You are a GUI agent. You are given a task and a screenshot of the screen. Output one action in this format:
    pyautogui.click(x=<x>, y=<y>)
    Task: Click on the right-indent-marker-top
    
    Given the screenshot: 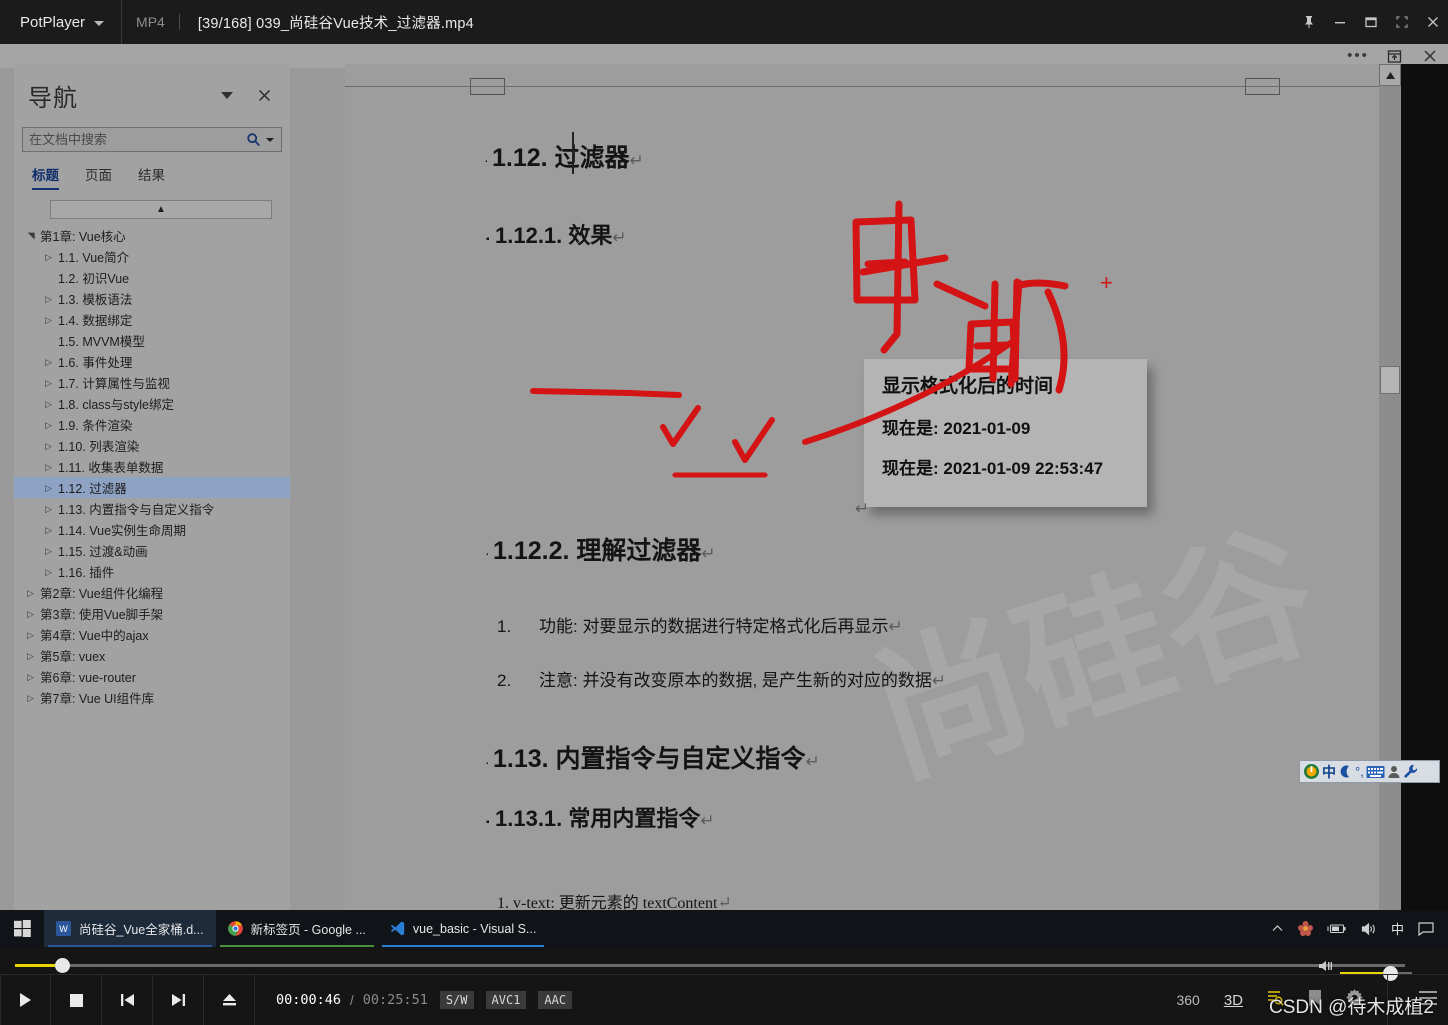 What is the action you would take?
    pyautogui.click(x=1262, y=82)
    